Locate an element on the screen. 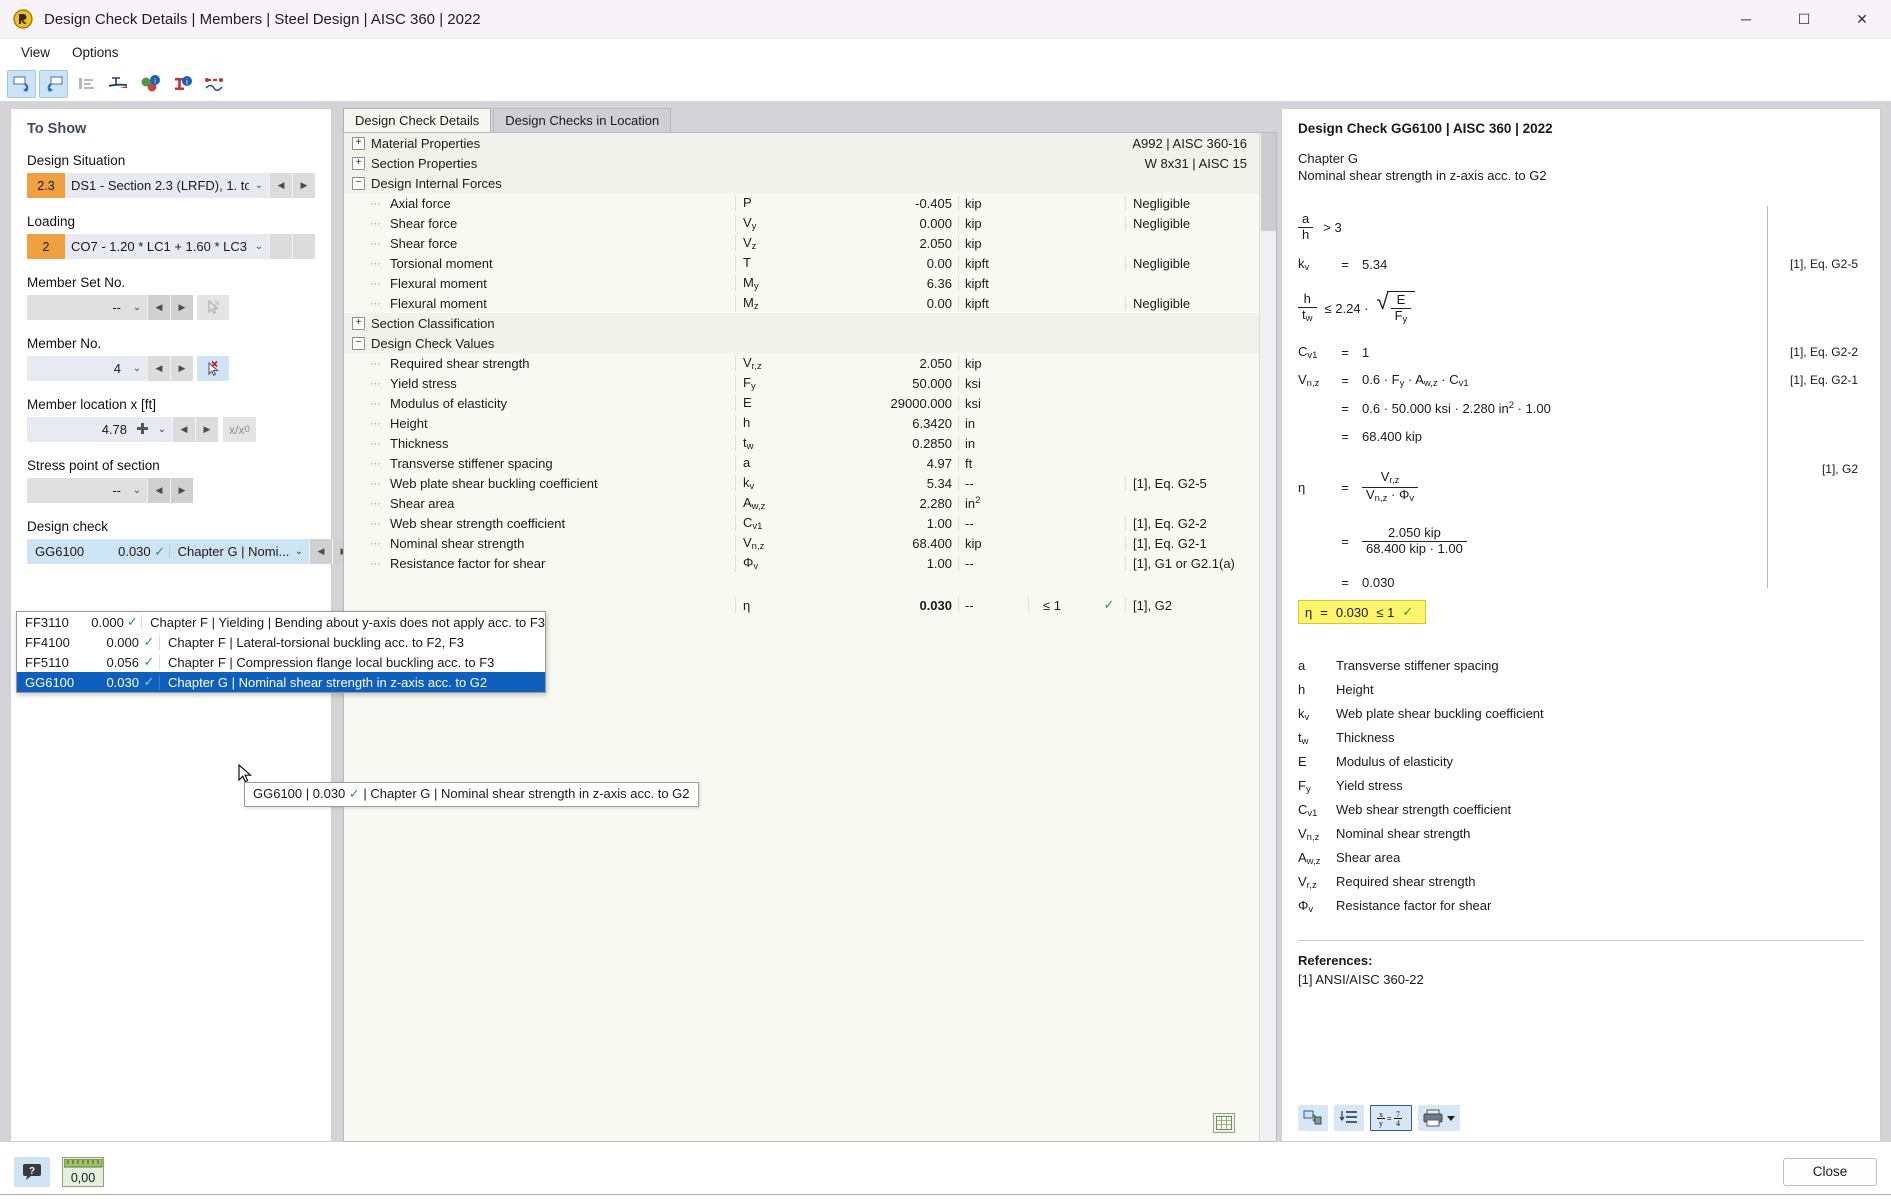 The width and height of the screenshot is (1891, 1200). design-situation-prev: ◀ is located at coordinates (280, 185).